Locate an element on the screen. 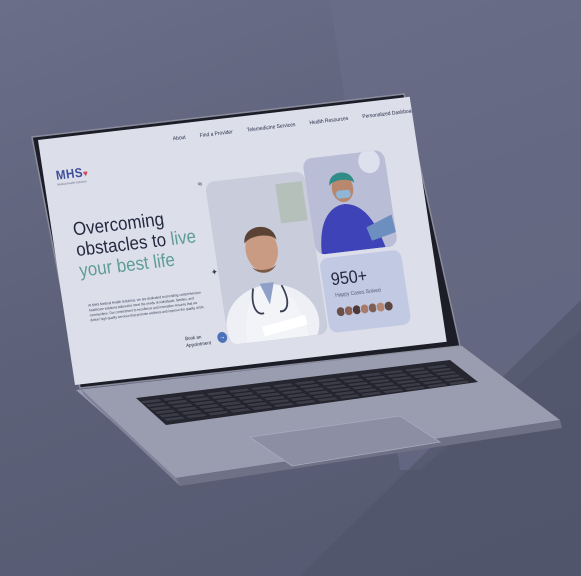 This screenshot has width=581, height=576. book-appointment-button: → is located at coordinates (222, 337).